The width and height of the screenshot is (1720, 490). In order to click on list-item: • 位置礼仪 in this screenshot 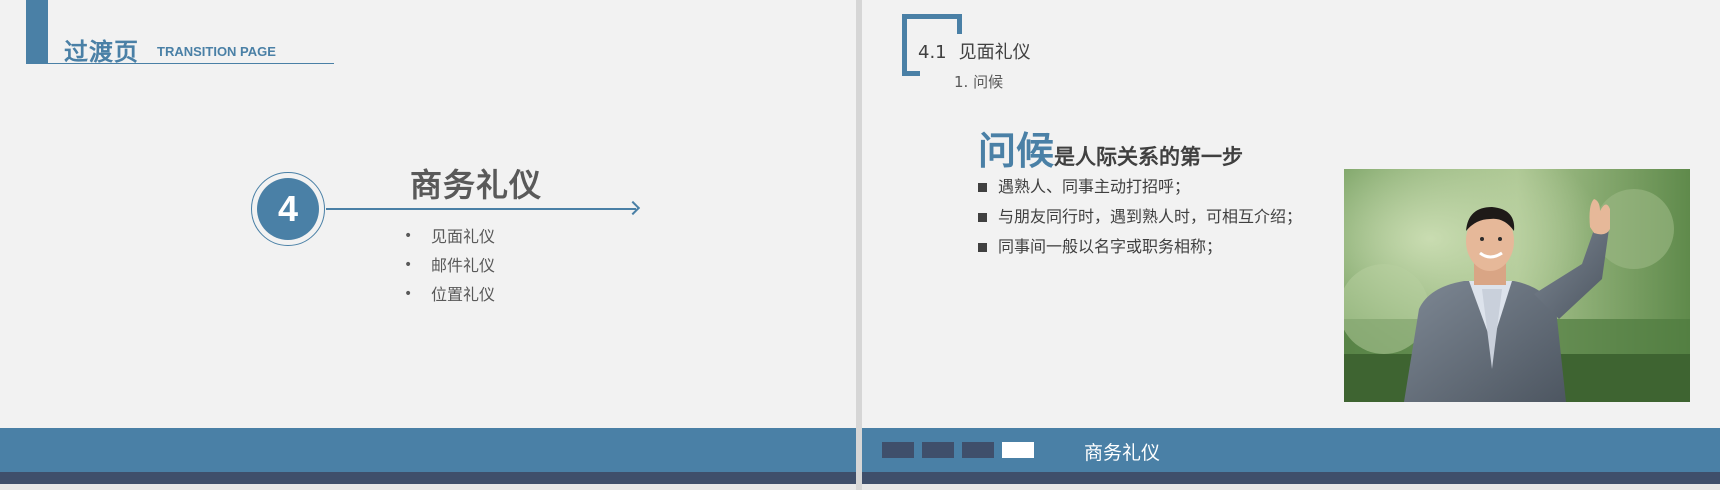, I will do `click(449, 294)`.